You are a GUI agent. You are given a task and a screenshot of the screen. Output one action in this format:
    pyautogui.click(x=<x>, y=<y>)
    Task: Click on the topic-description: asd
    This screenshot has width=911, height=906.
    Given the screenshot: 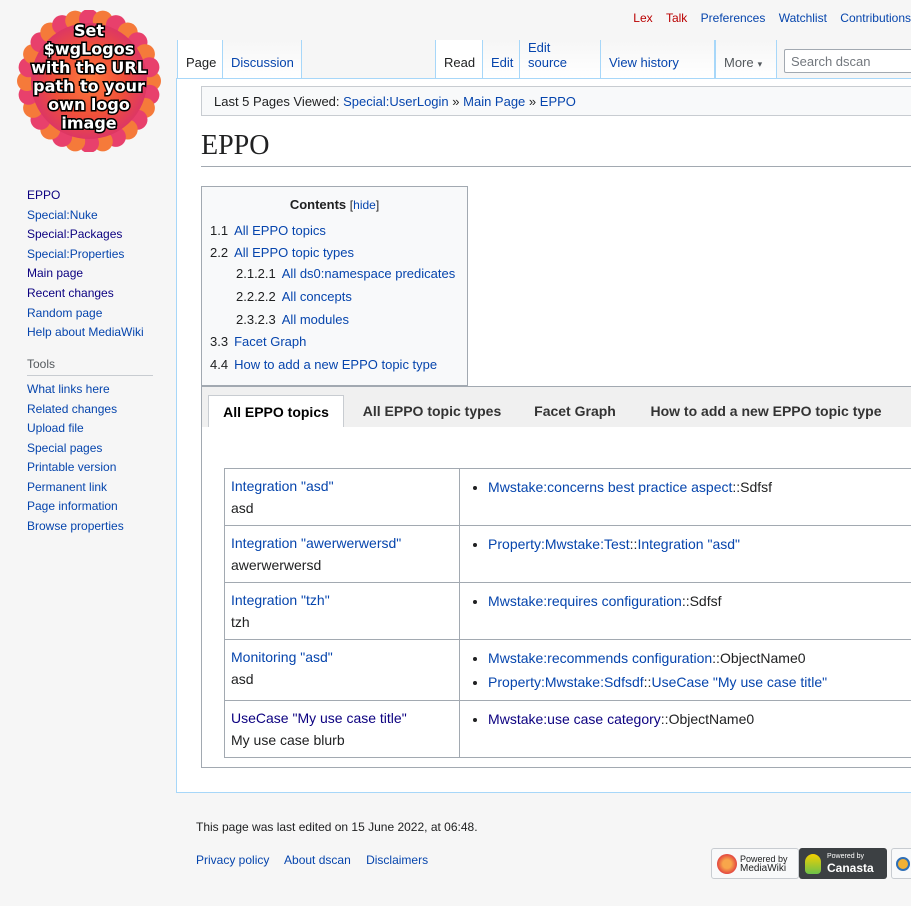 What is the action you would take?
    pyautogui.click(x=242, y=508)
    